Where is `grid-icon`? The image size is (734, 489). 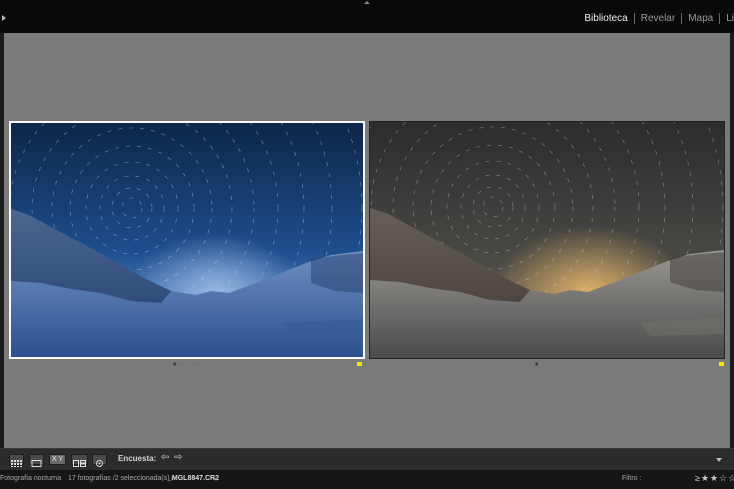
grid-icon is located at coordinates (16, 463).